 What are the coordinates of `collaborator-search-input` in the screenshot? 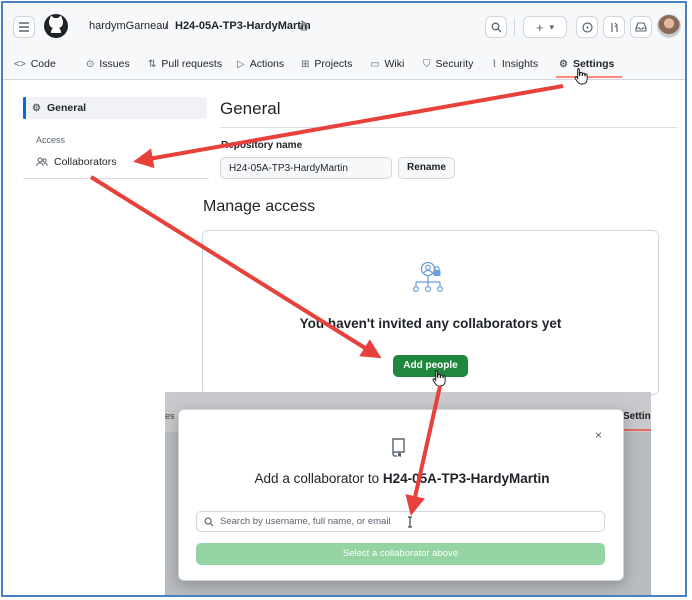 It's located at (400, 521).